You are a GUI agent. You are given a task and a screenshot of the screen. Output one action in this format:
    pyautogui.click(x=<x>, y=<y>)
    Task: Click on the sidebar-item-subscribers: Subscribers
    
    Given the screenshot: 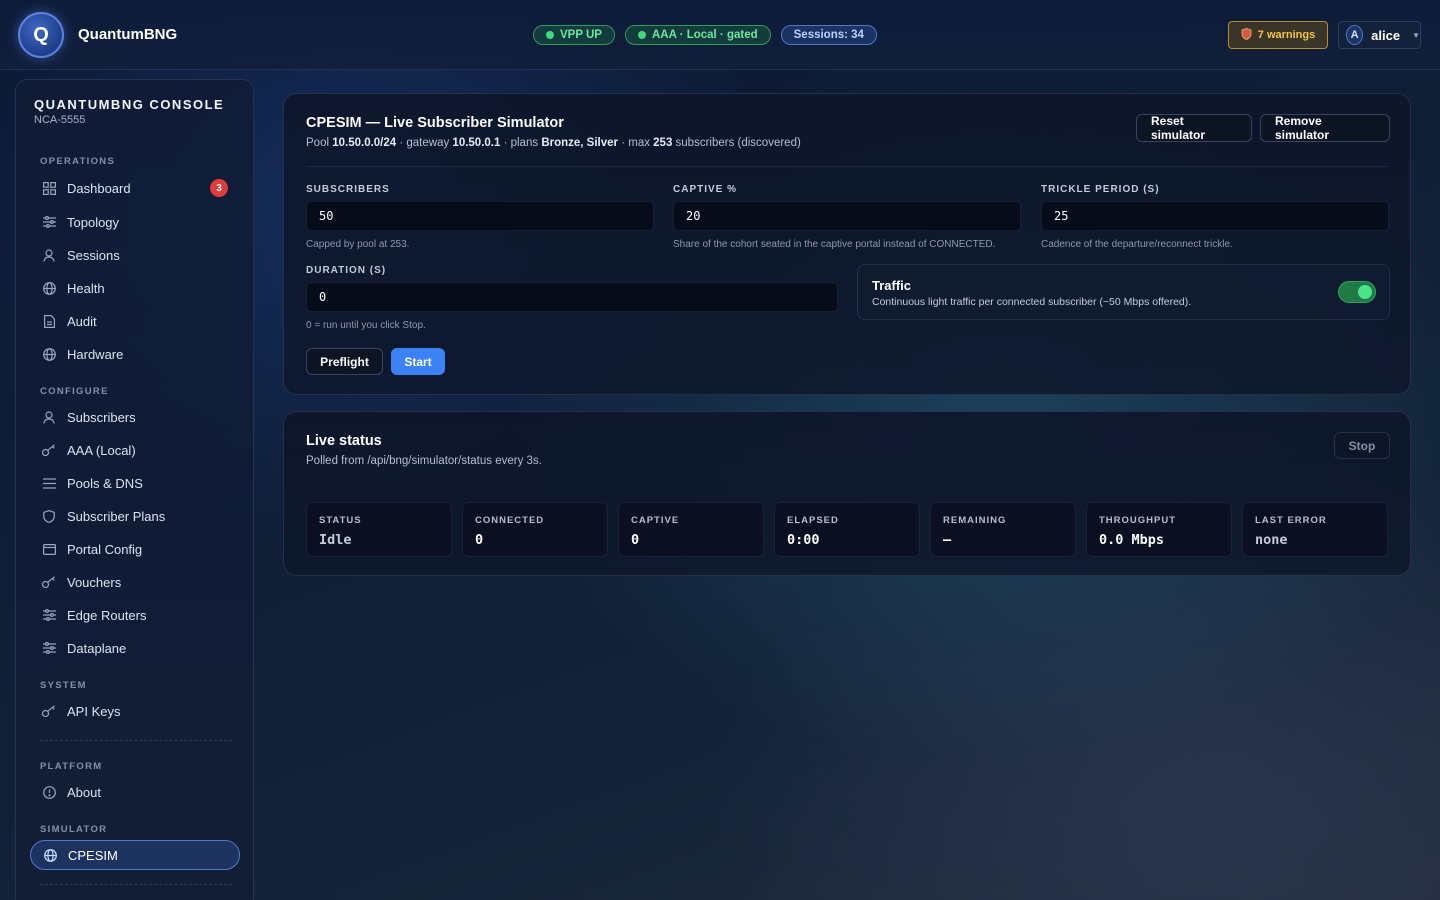 What is the action you would take?
    pyautogui.click(x=135, y=417)
    